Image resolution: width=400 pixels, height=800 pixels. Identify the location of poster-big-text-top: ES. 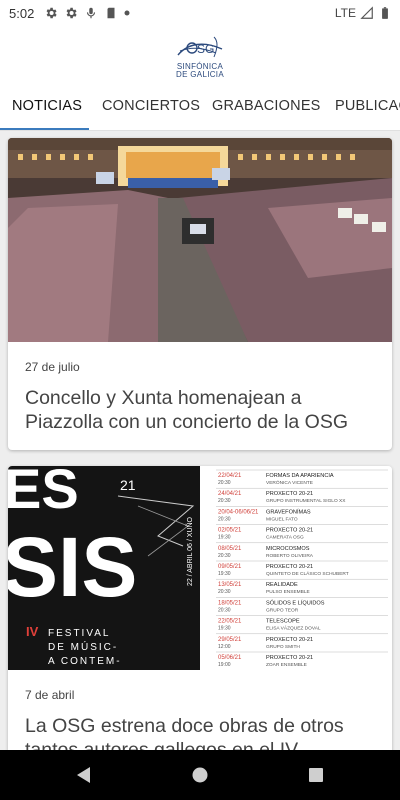
(43, 493).